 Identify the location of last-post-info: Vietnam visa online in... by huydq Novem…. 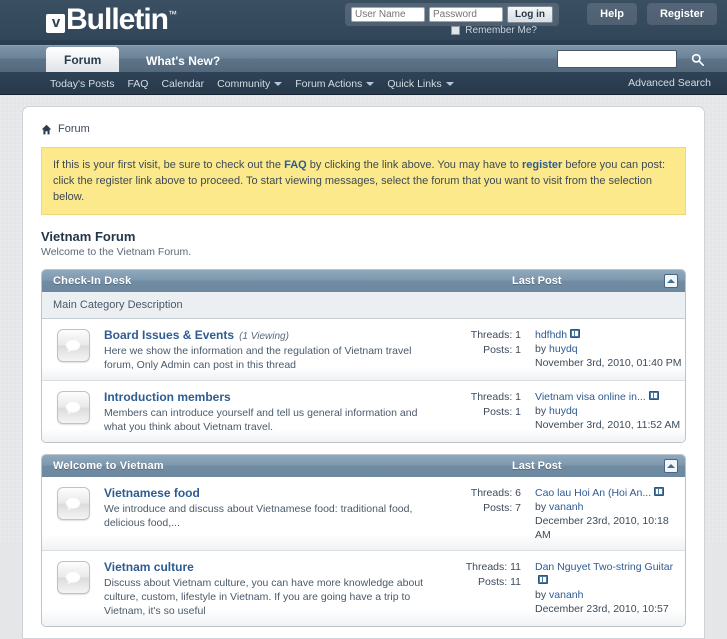
(610, 412).